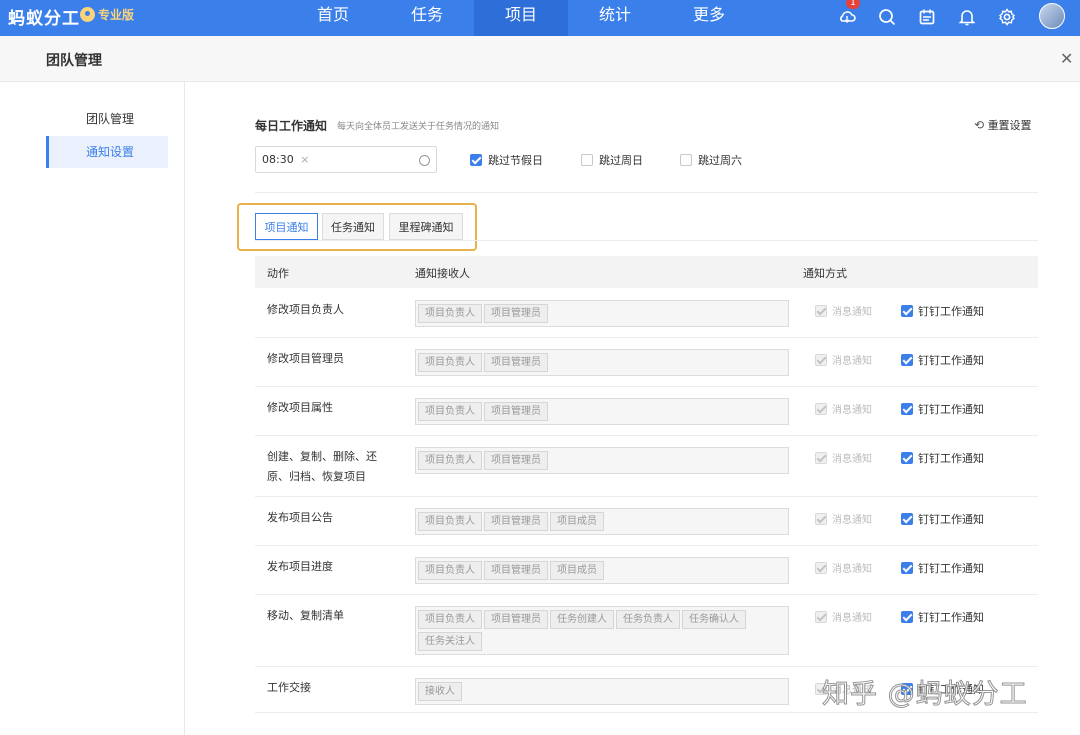 The width and height of the screenshot is (1080, 735). Describe the element at coordinates (442, 273) in the screenshot. I see `column-header-recipients: 通知接收人` at that location.